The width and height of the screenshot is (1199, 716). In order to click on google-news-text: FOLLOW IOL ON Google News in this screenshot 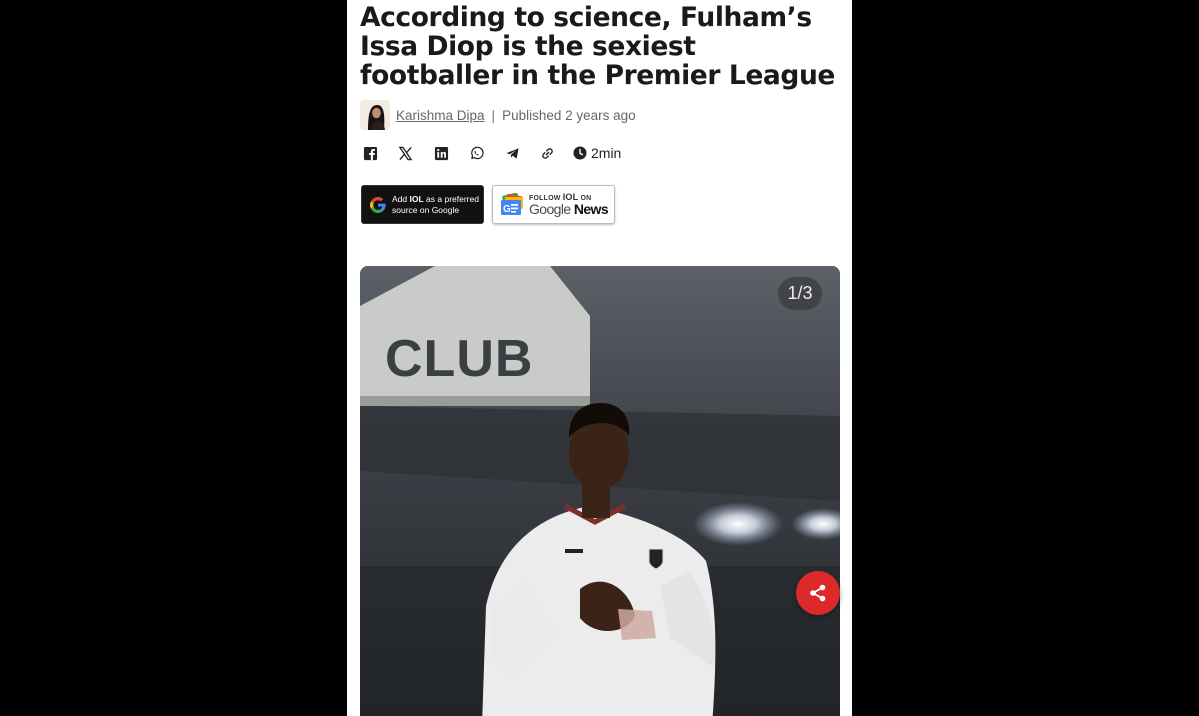, I will do `click(569, 204)`.